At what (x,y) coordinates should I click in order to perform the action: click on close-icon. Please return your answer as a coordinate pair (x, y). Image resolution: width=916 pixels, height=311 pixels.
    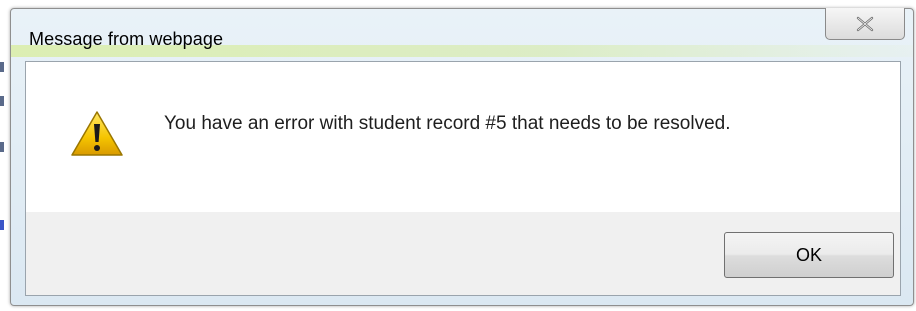
    Looking at the image, I should click on (865, 24).